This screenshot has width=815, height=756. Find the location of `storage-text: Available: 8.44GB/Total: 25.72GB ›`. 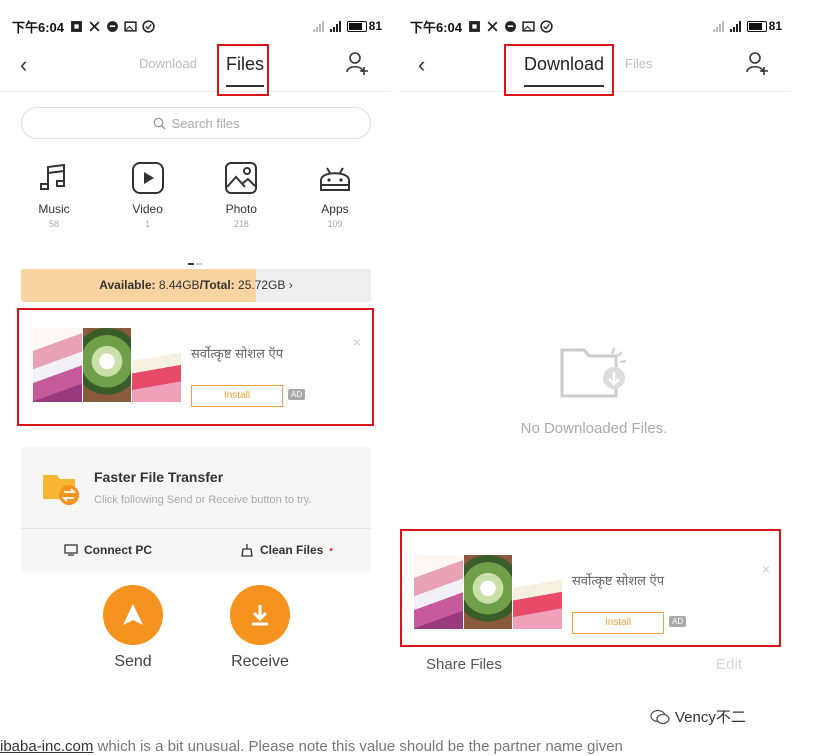

storage-text: Available: 8.44GB/Total: 25.72GB › is located at coordinates (196, 285).